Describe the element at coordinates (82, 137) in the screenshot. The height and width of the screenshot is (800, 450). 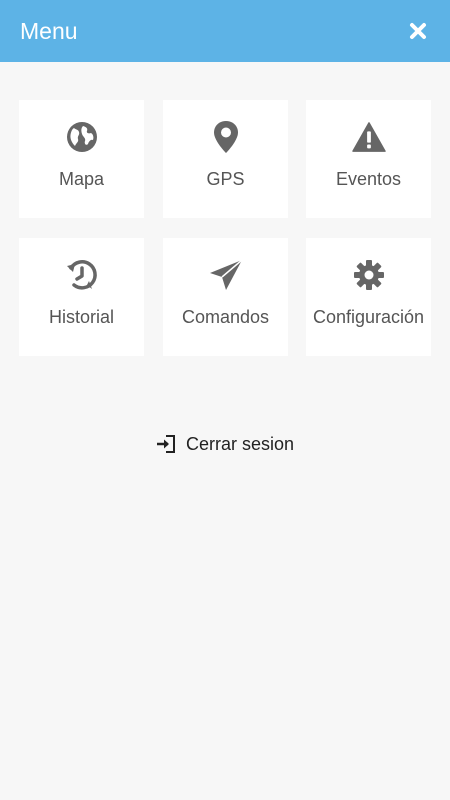
I see `globe-icon` at that location.